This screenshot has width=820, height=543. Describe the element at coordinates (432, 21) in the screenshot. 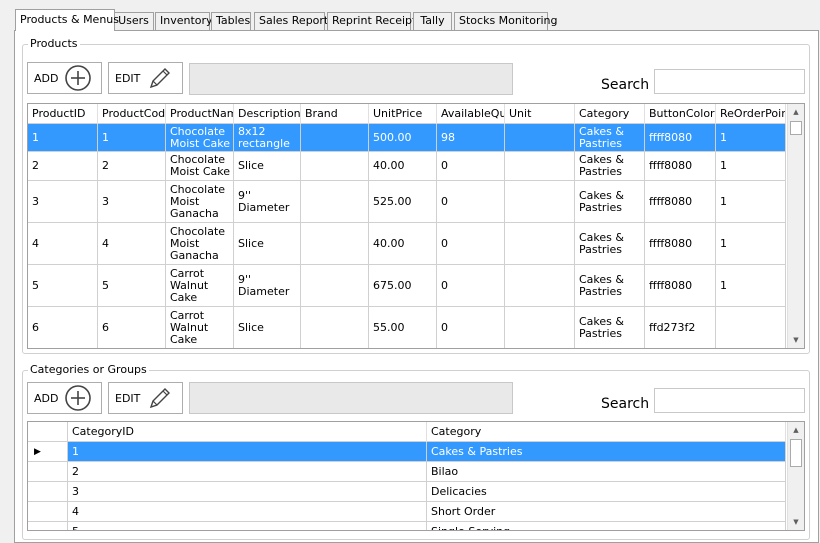

I see `tab-tally: Tally` at that location.